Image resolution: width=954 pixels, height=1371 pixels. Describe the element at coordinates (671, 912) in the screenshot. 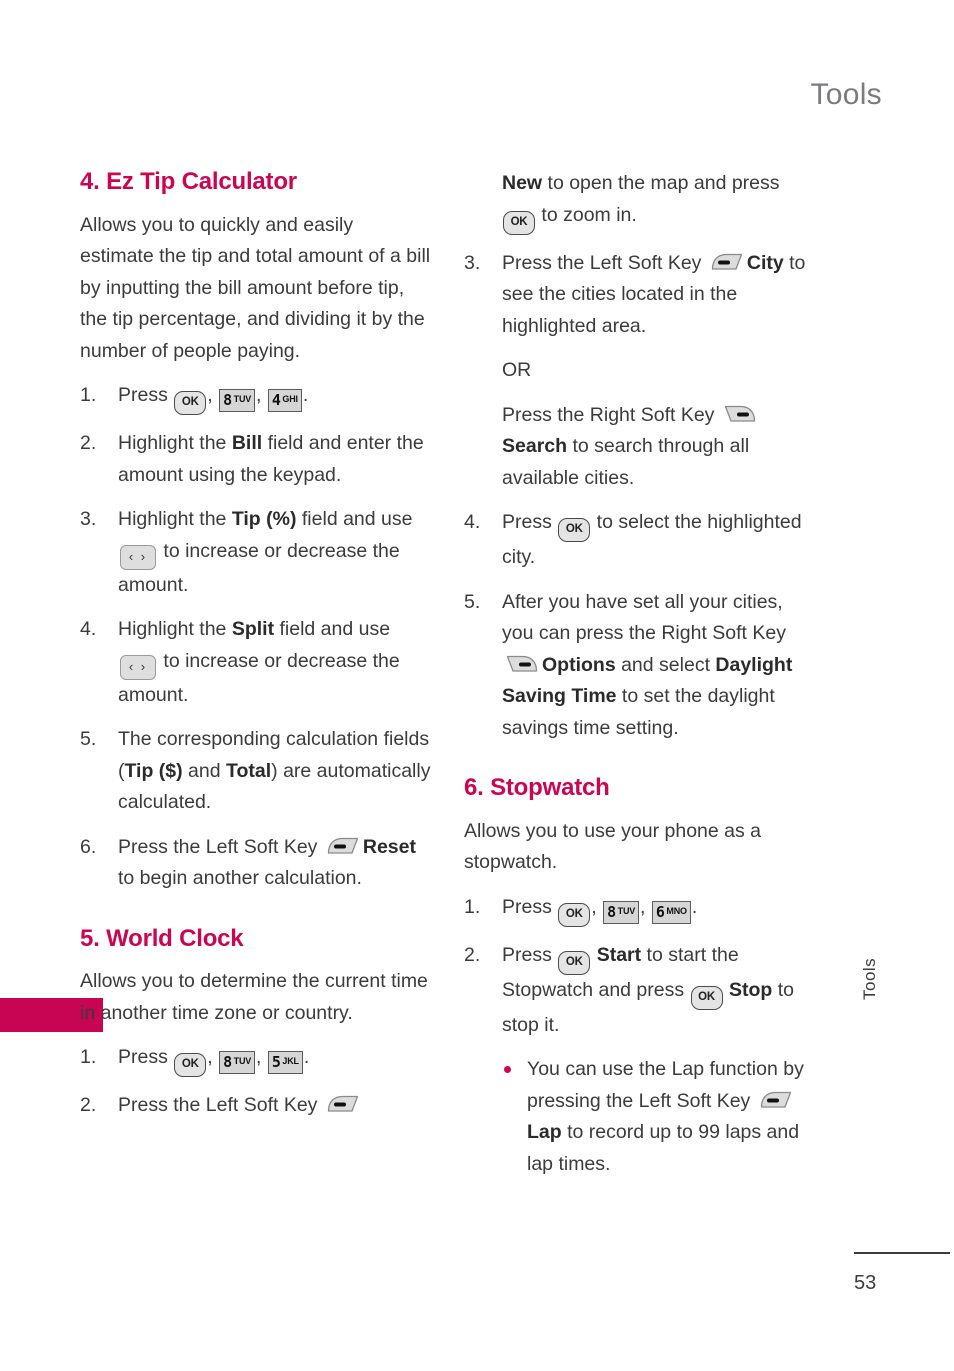

I see `keypad-6-icon: 6 MNO` at that location.